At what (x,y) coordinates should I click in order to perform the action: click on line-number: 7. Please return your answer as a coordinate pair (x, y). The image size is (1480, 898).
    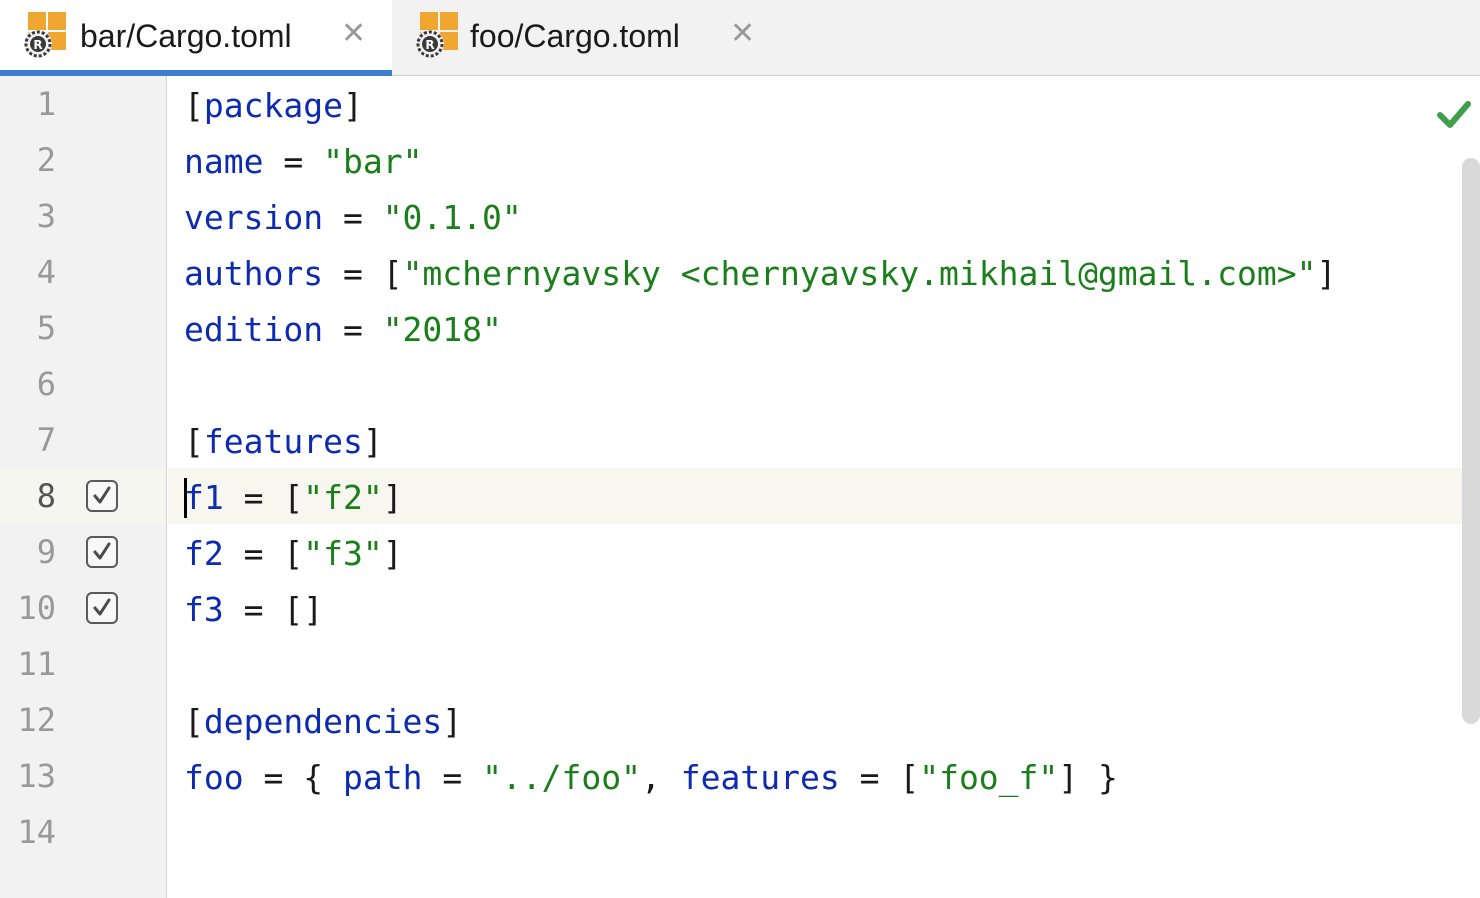
    Looking at the image, I should click on (46, 440).